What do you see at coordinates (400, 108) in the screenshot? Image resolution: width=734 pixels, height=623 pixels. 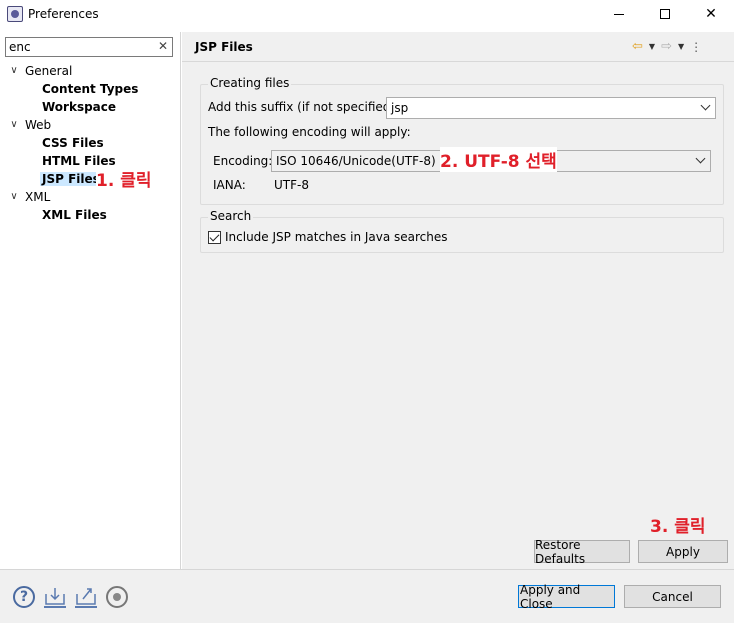 I see `suffix-combo-value: jsp` at bounding box center [400, 108].